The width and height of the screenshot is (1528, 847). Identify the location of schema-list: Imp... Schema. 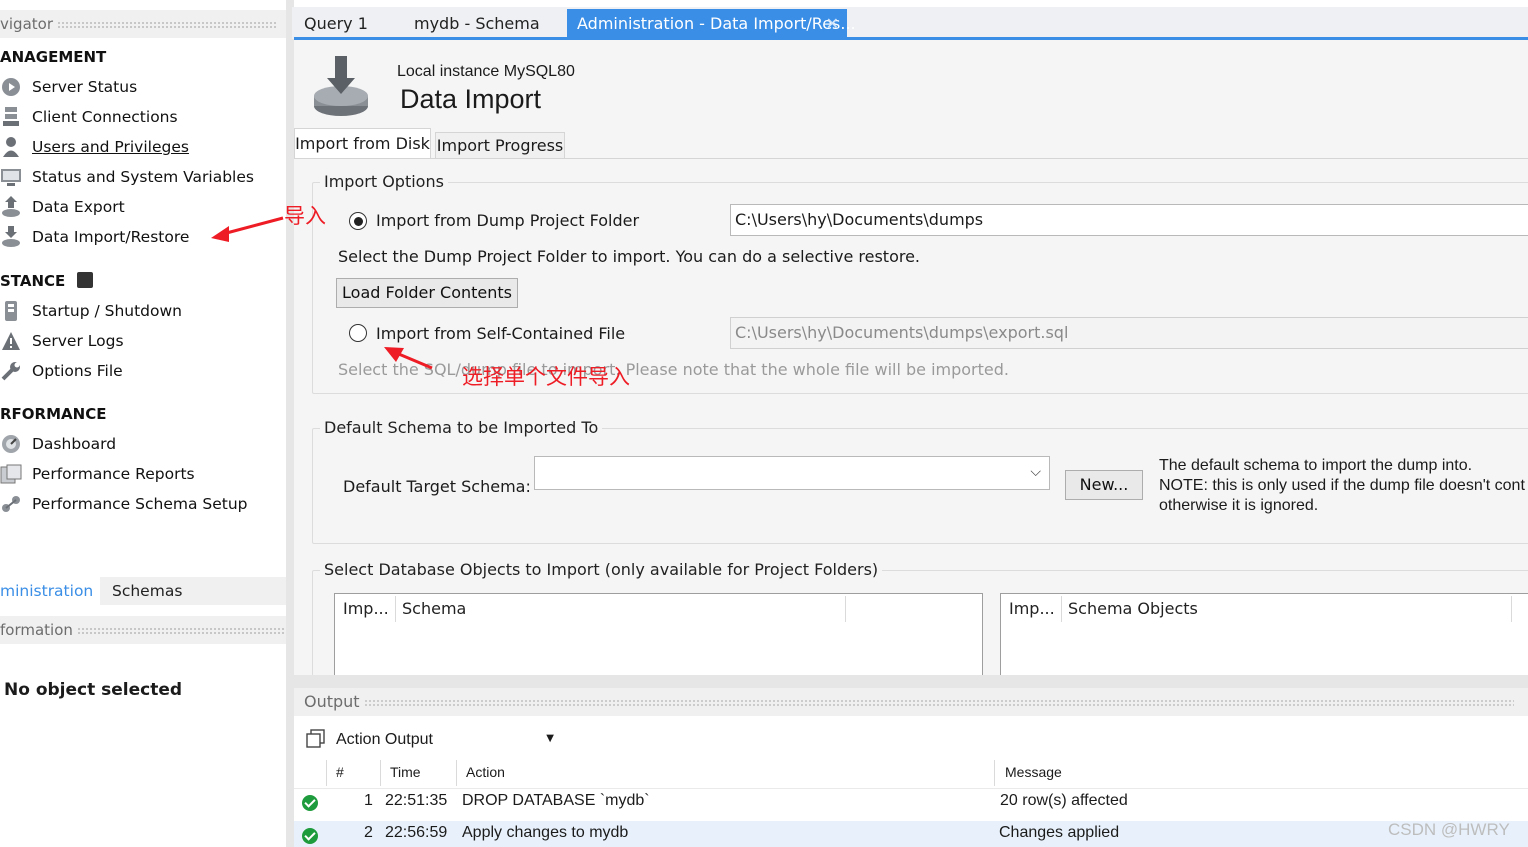
(658, 634).